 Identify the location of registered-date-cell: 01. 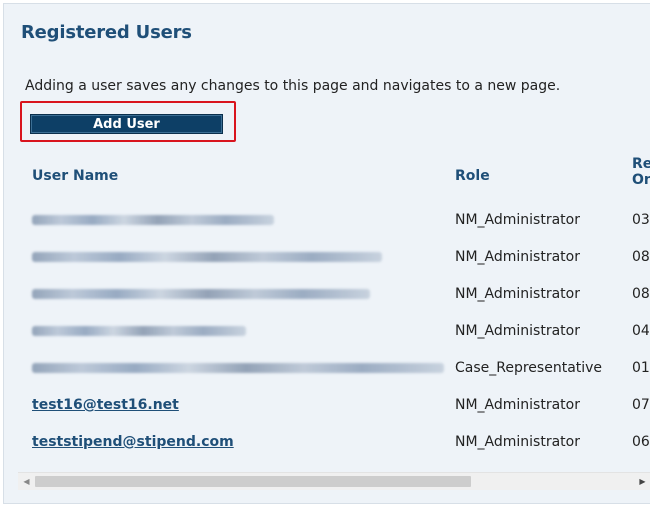
(641, 368).